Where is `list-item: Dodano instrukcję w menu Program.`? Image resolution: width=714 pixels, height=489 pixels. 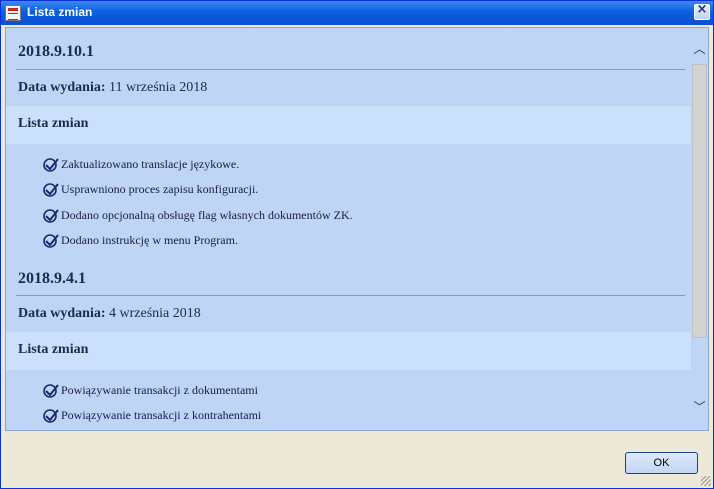
list-item: Dodano instrukcję w menu Program. is located at coordinates (348, 240).